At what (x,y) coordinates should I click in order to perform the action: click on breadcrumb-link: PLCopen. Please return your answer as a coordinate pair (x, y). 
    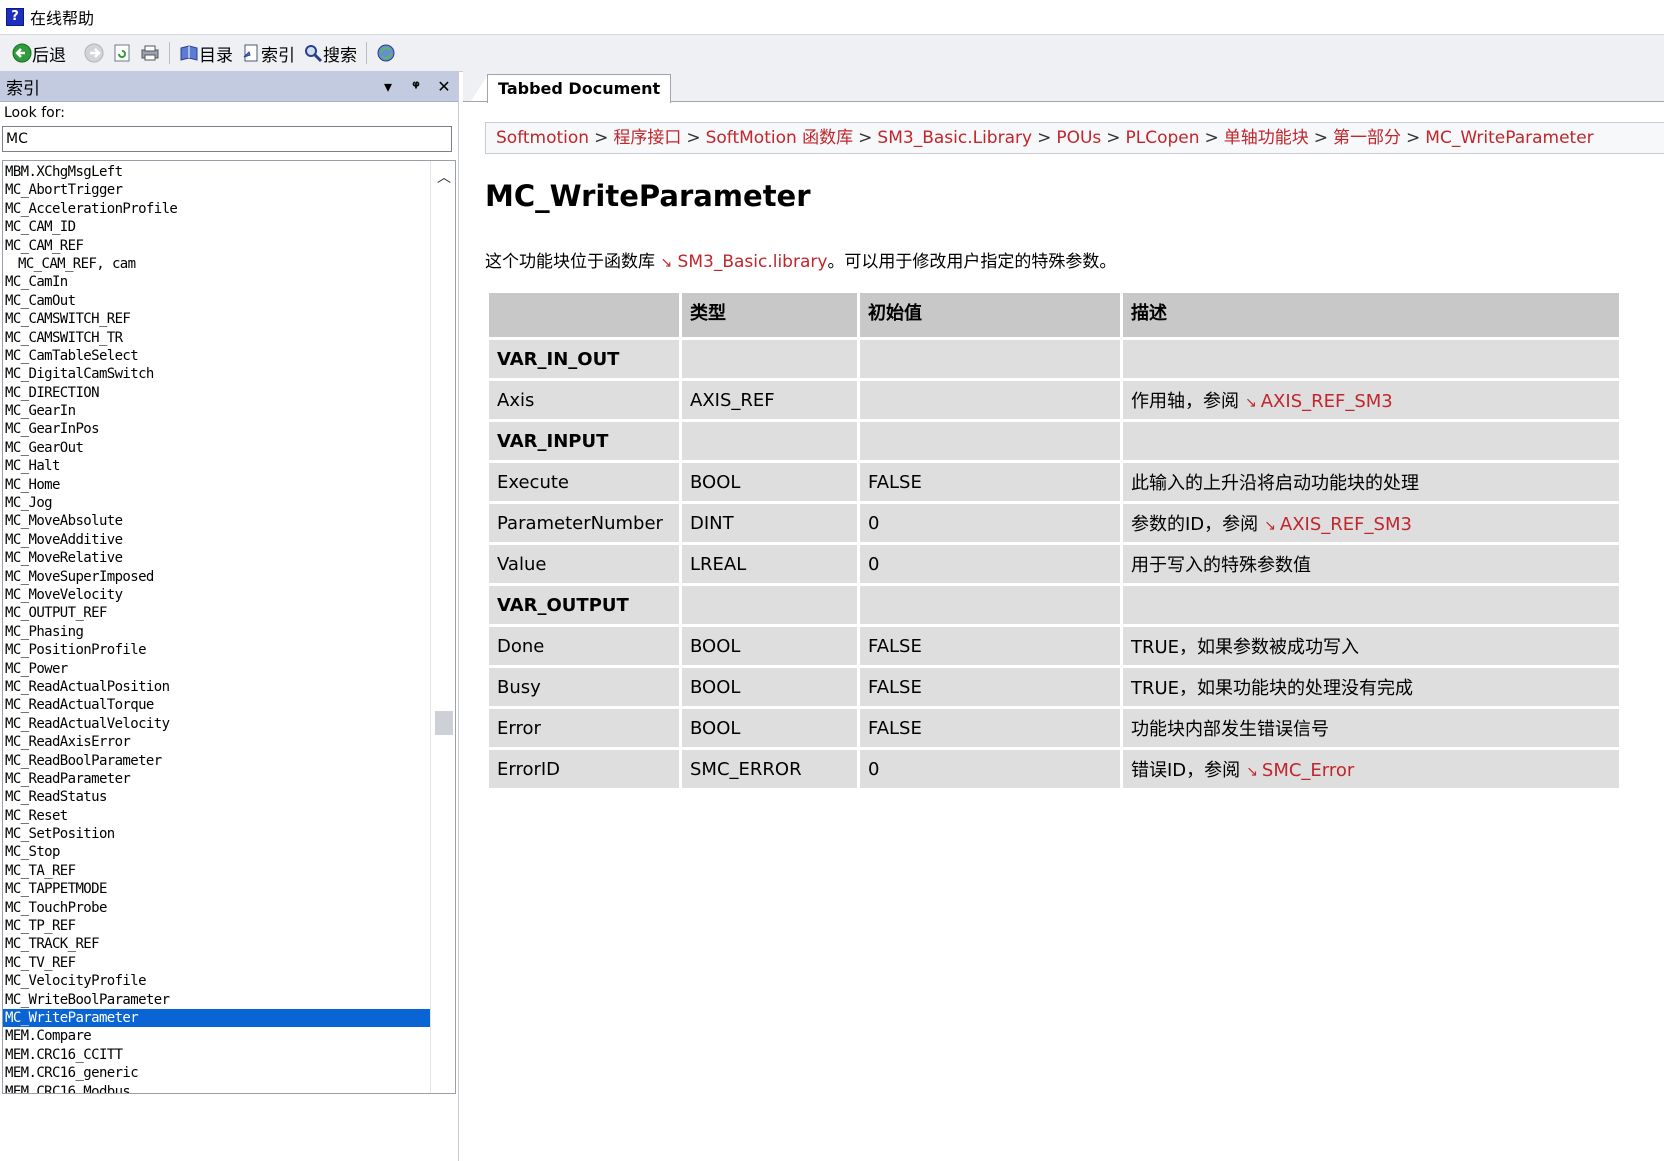
    Looking at the image, I should click on (1163, 138).